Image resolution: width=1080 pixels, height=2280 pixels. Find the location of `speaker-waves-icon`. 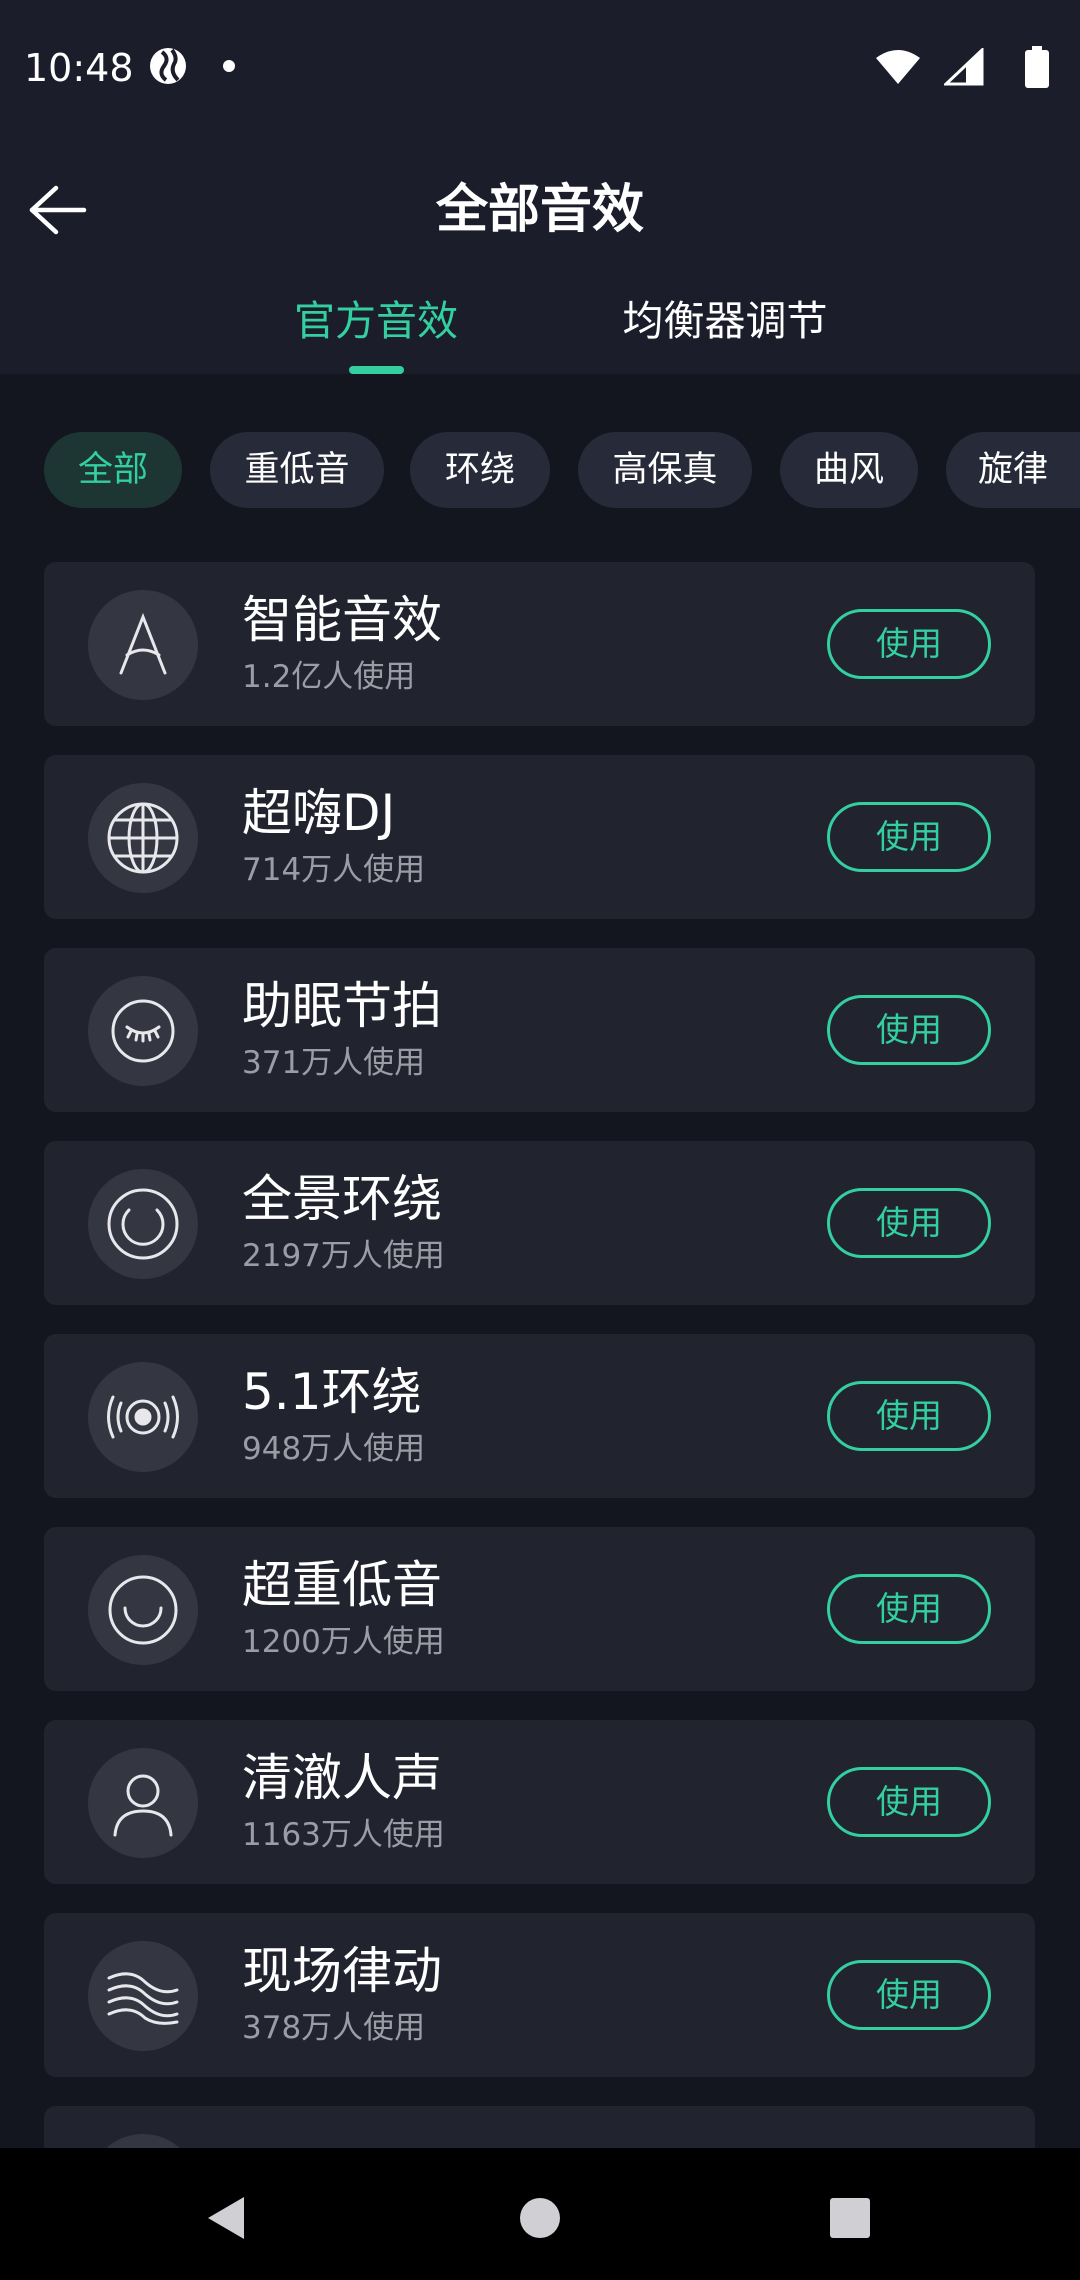

speaker-waves-icon is located at coordinates (143, 1417).